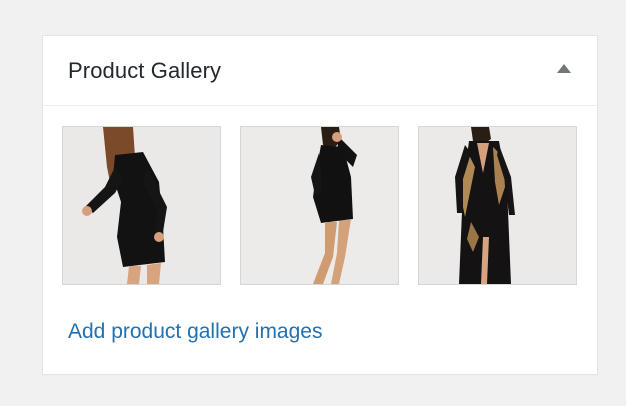  I want to click on add-gallery-images-link: Add product gallery images, so click(195, 332).